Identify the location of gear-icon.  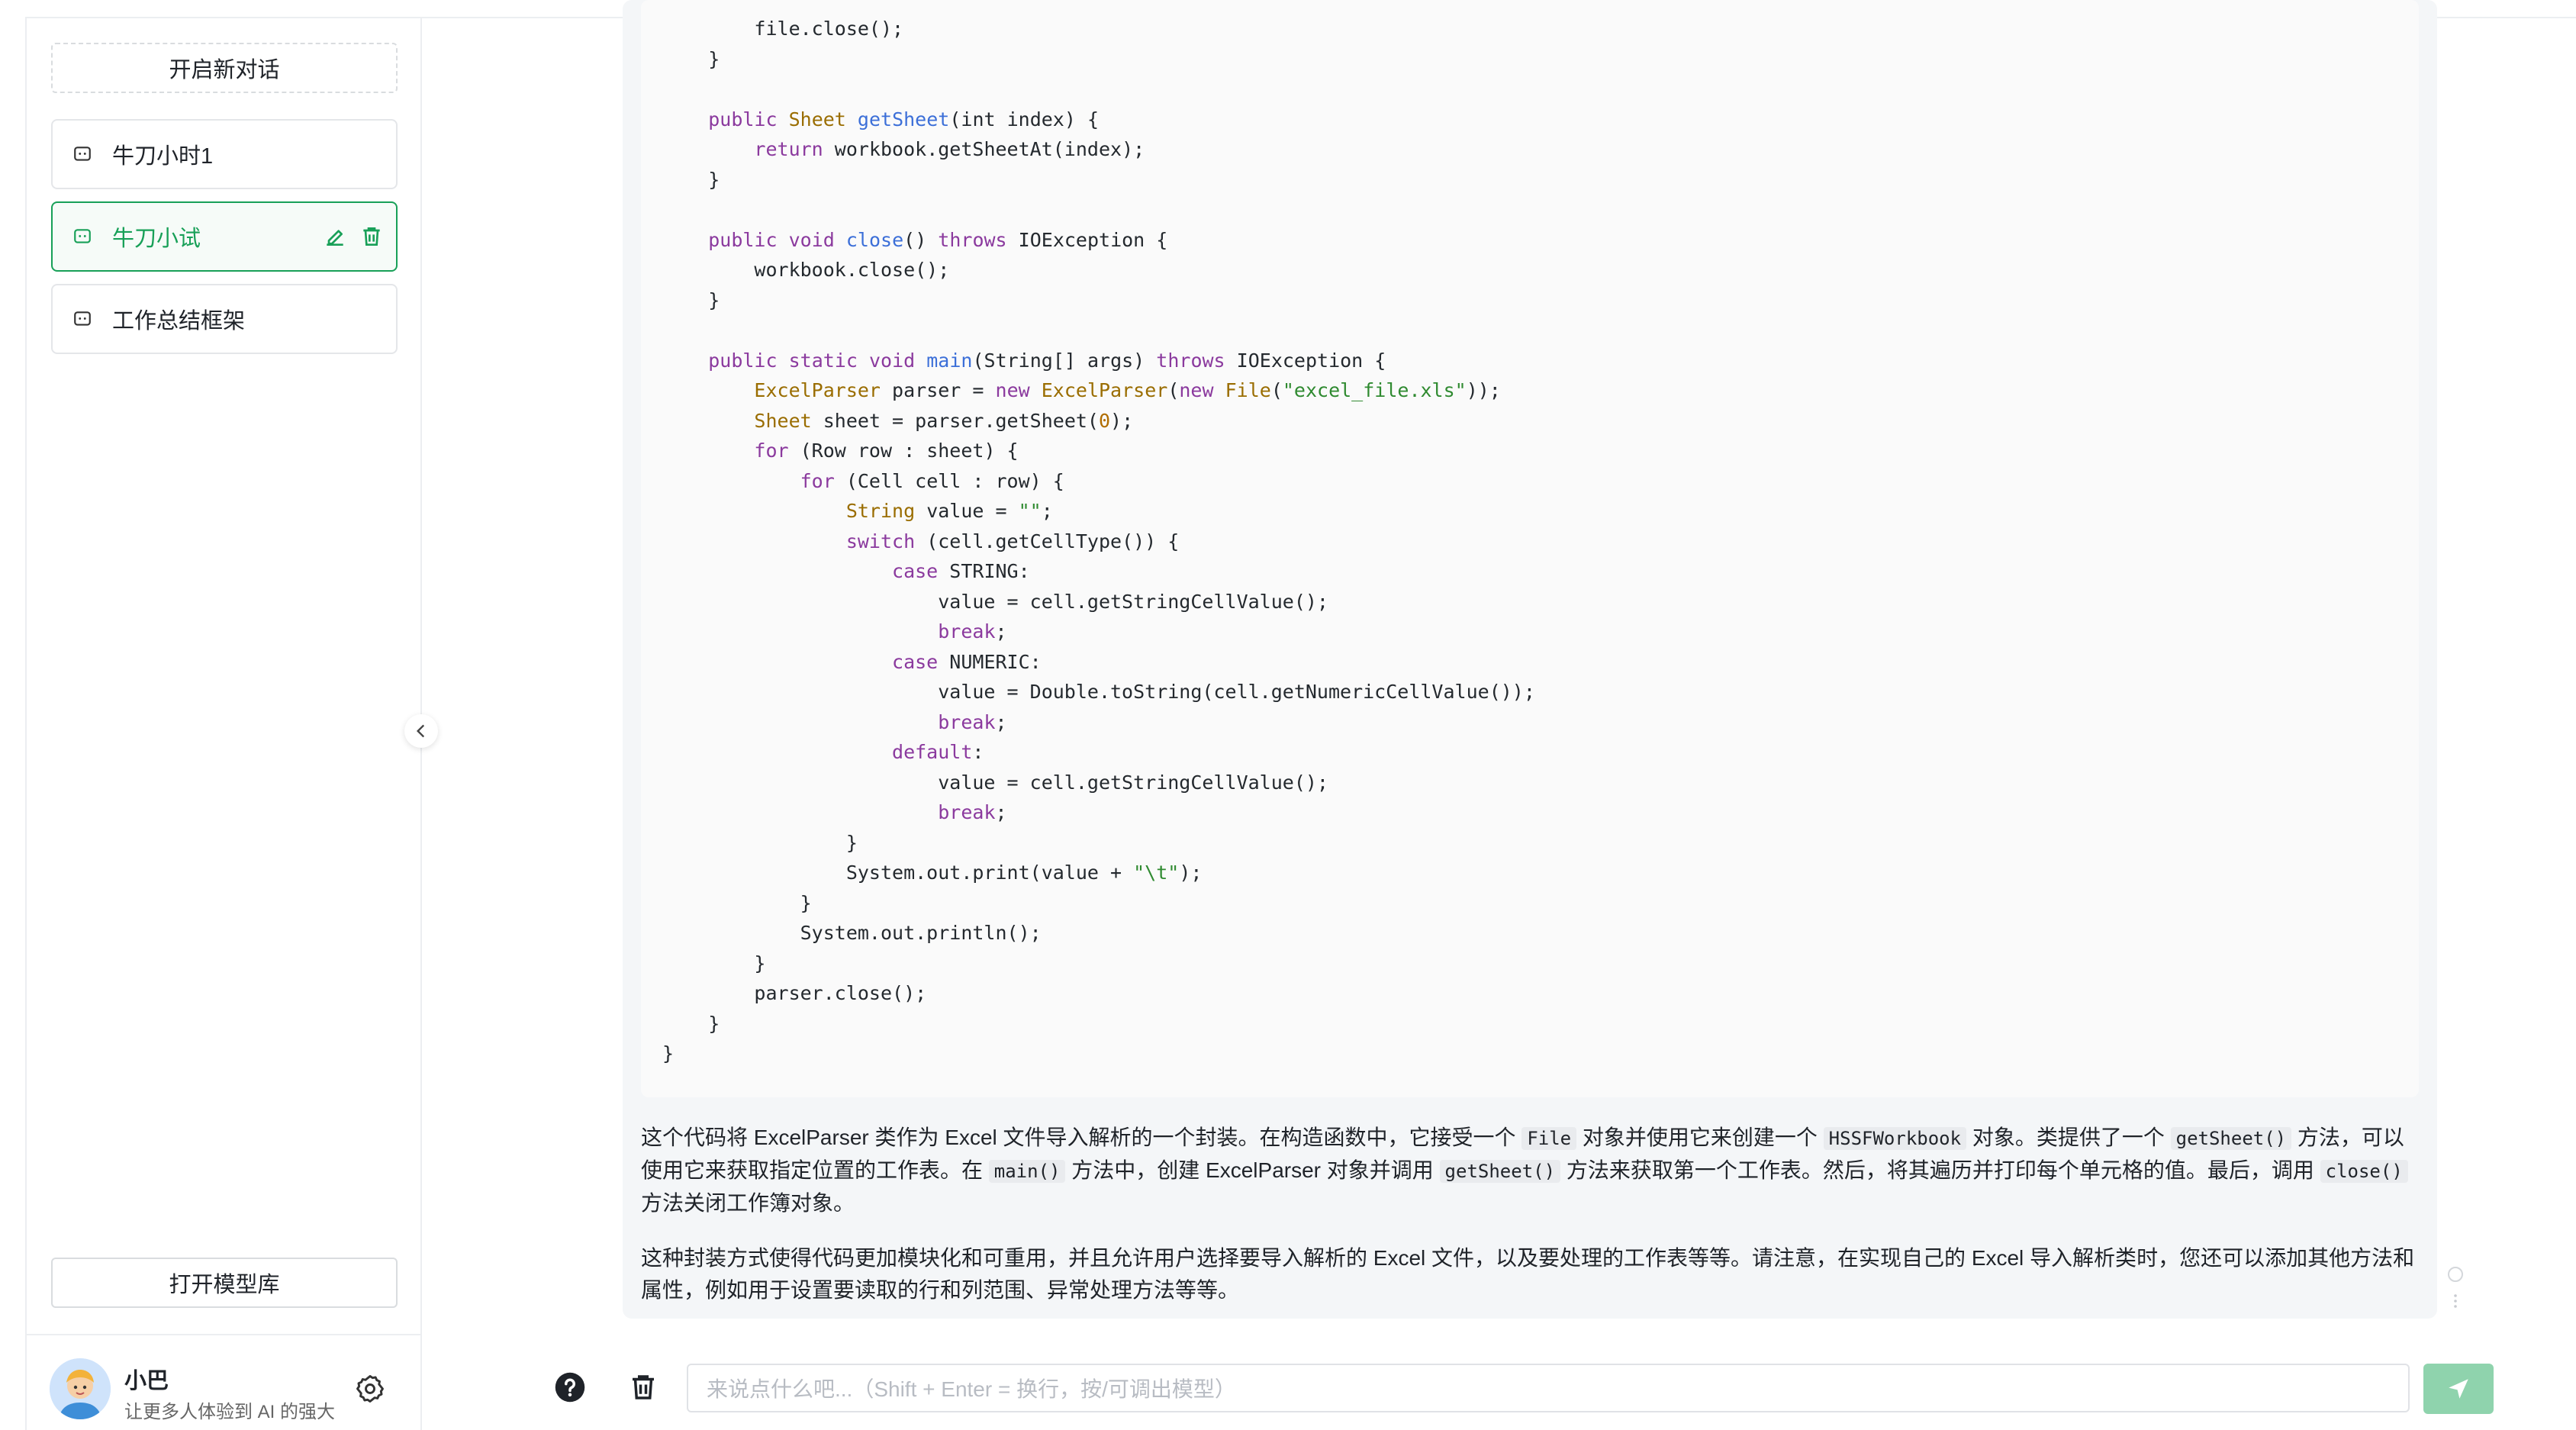
(370, 1389).